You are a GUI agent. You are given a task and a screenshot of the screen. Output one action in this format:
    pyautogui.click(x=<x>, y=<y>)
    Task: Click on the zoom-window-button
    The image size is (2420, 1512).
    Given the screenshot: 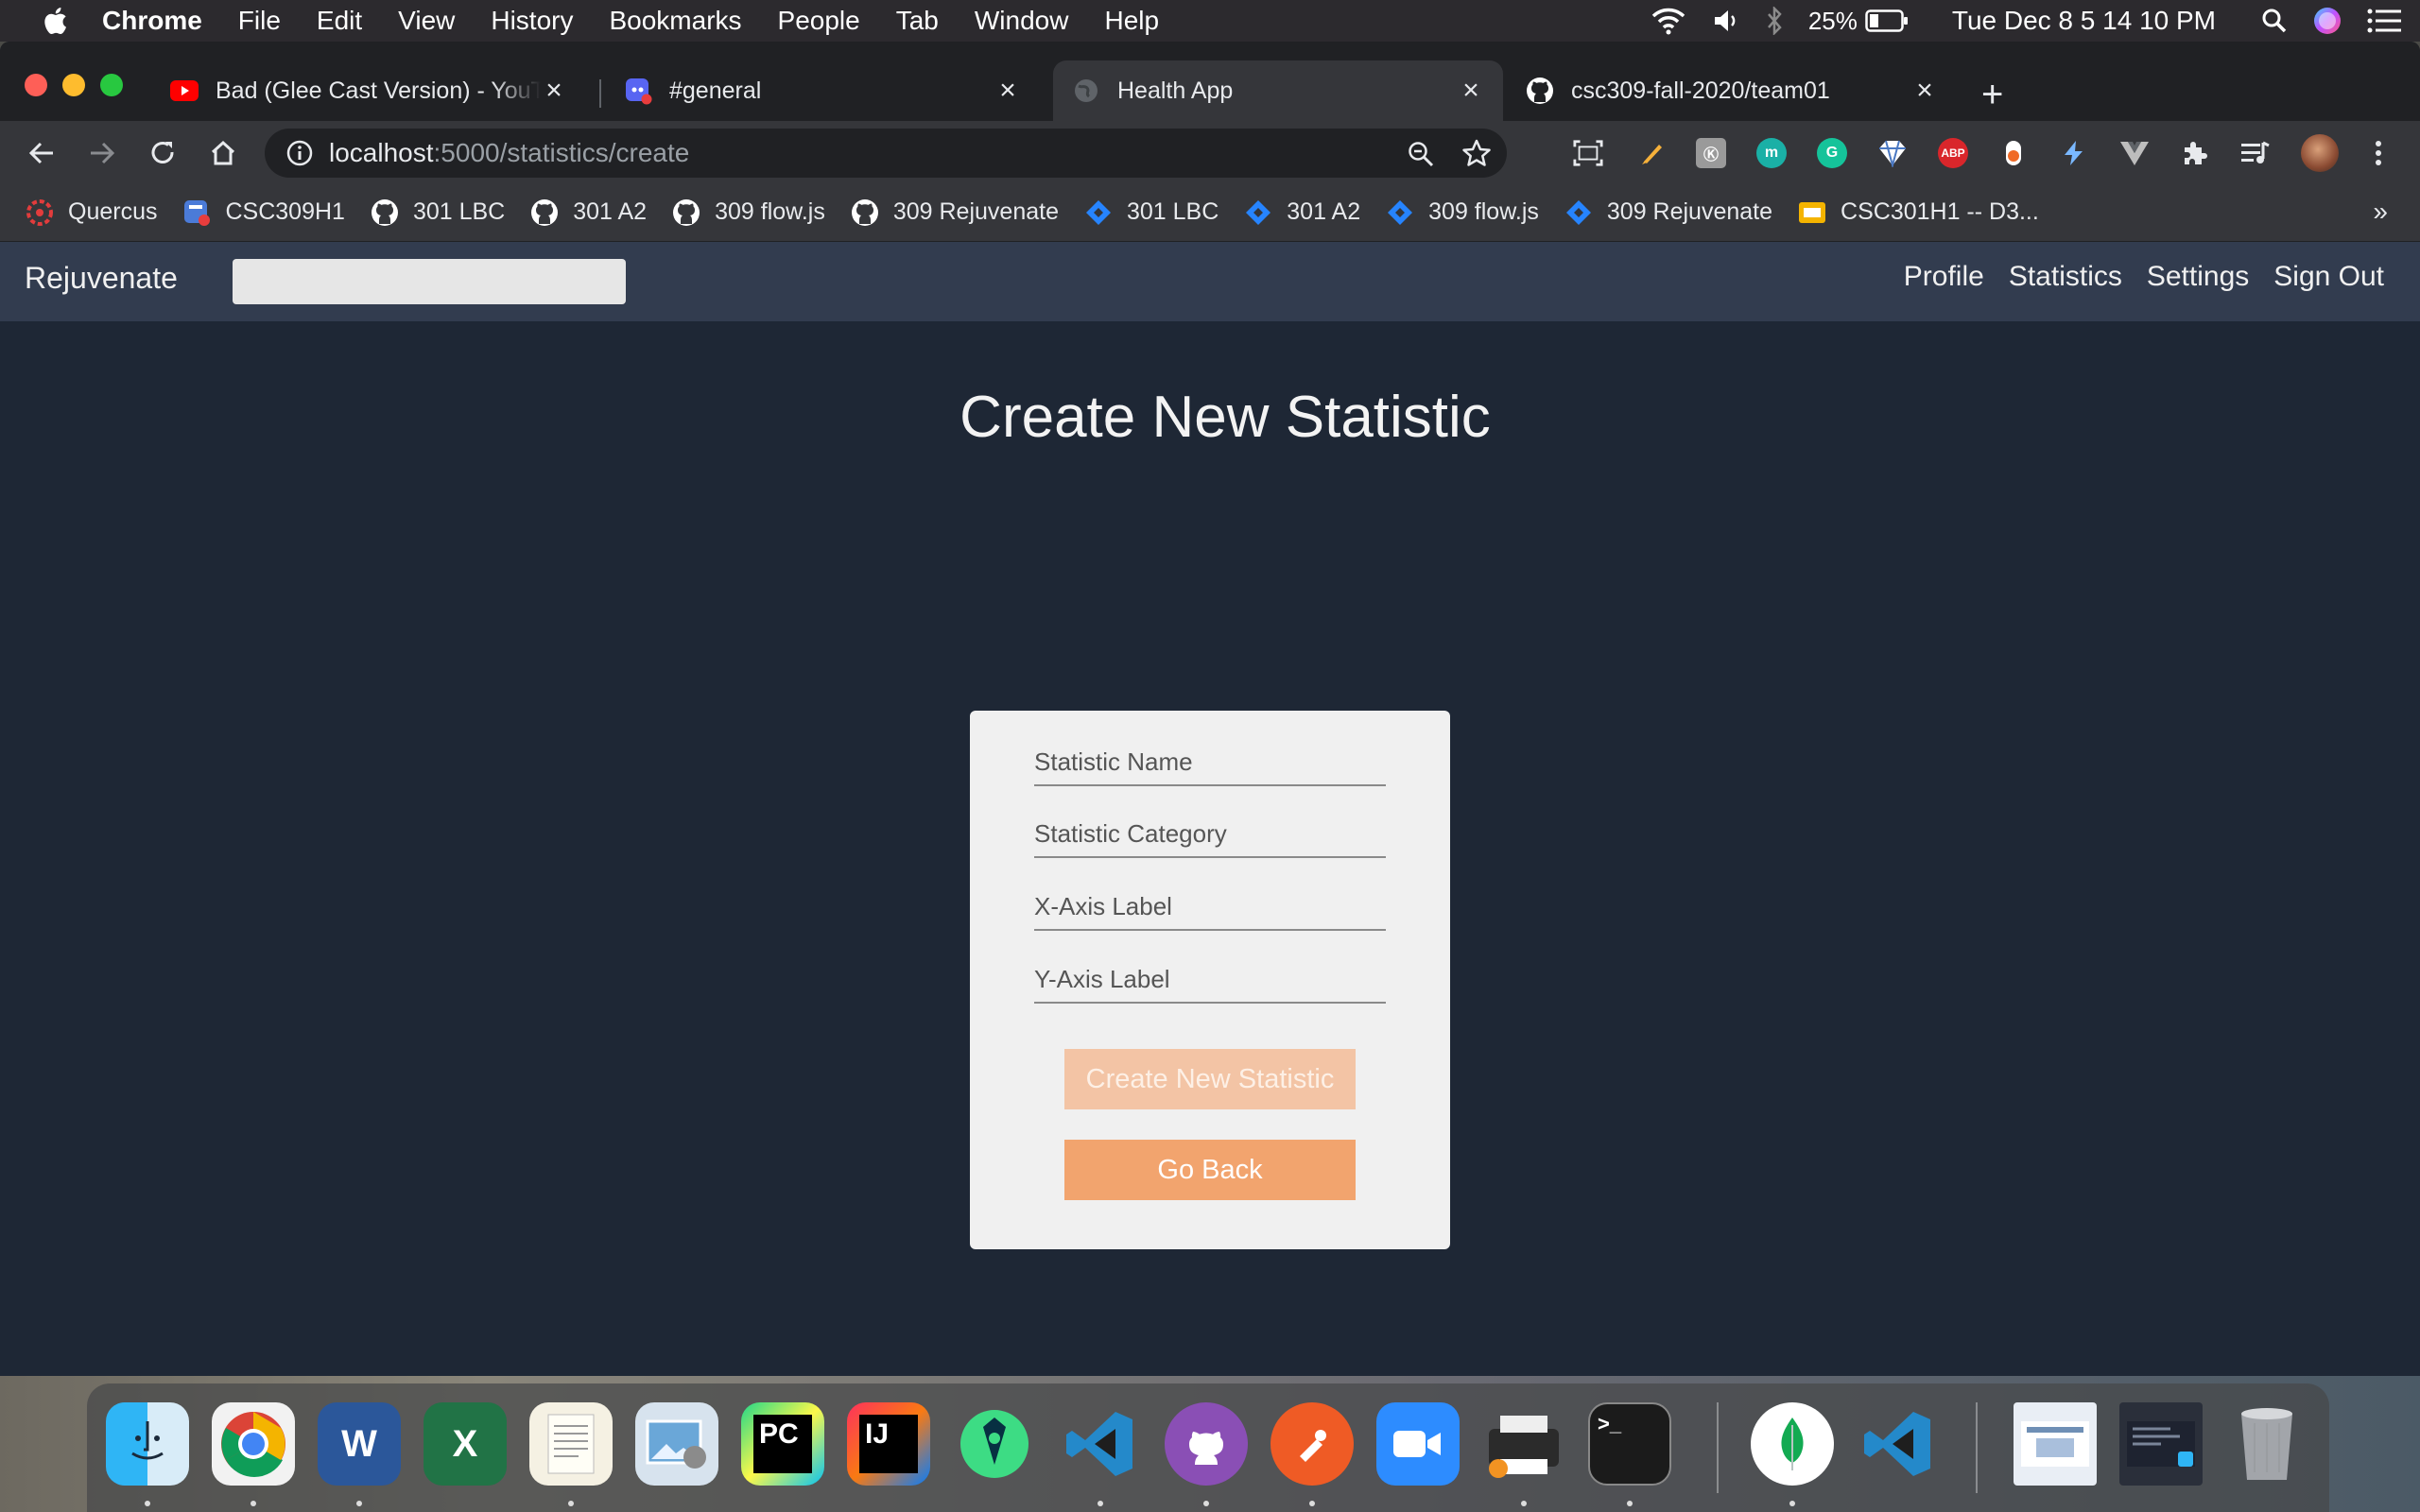 What is the action you would take?
    pyautogui.click(x=111, y=85)
    